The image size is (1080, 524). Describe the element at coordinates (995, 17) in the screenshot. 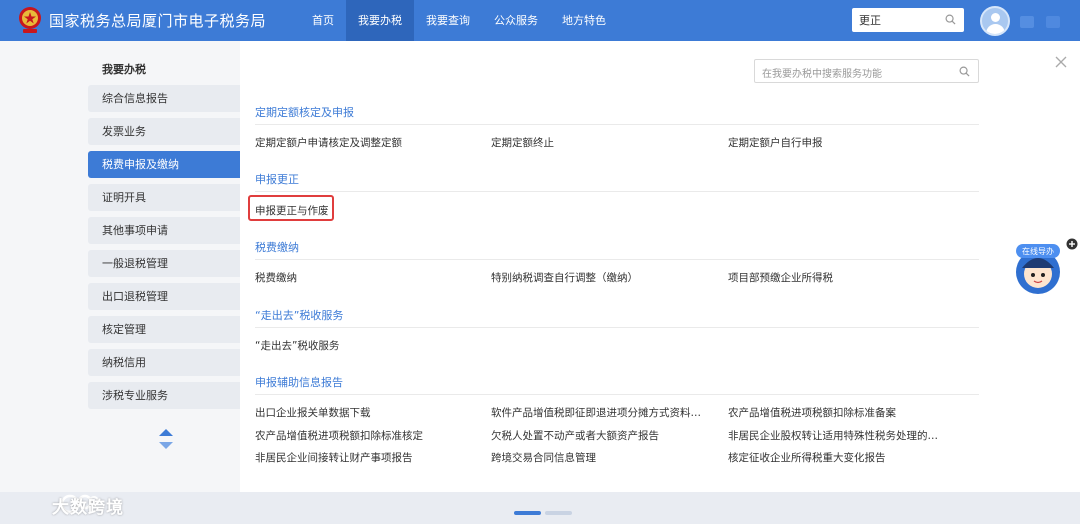

I see `avatar-head-shape` at that location.